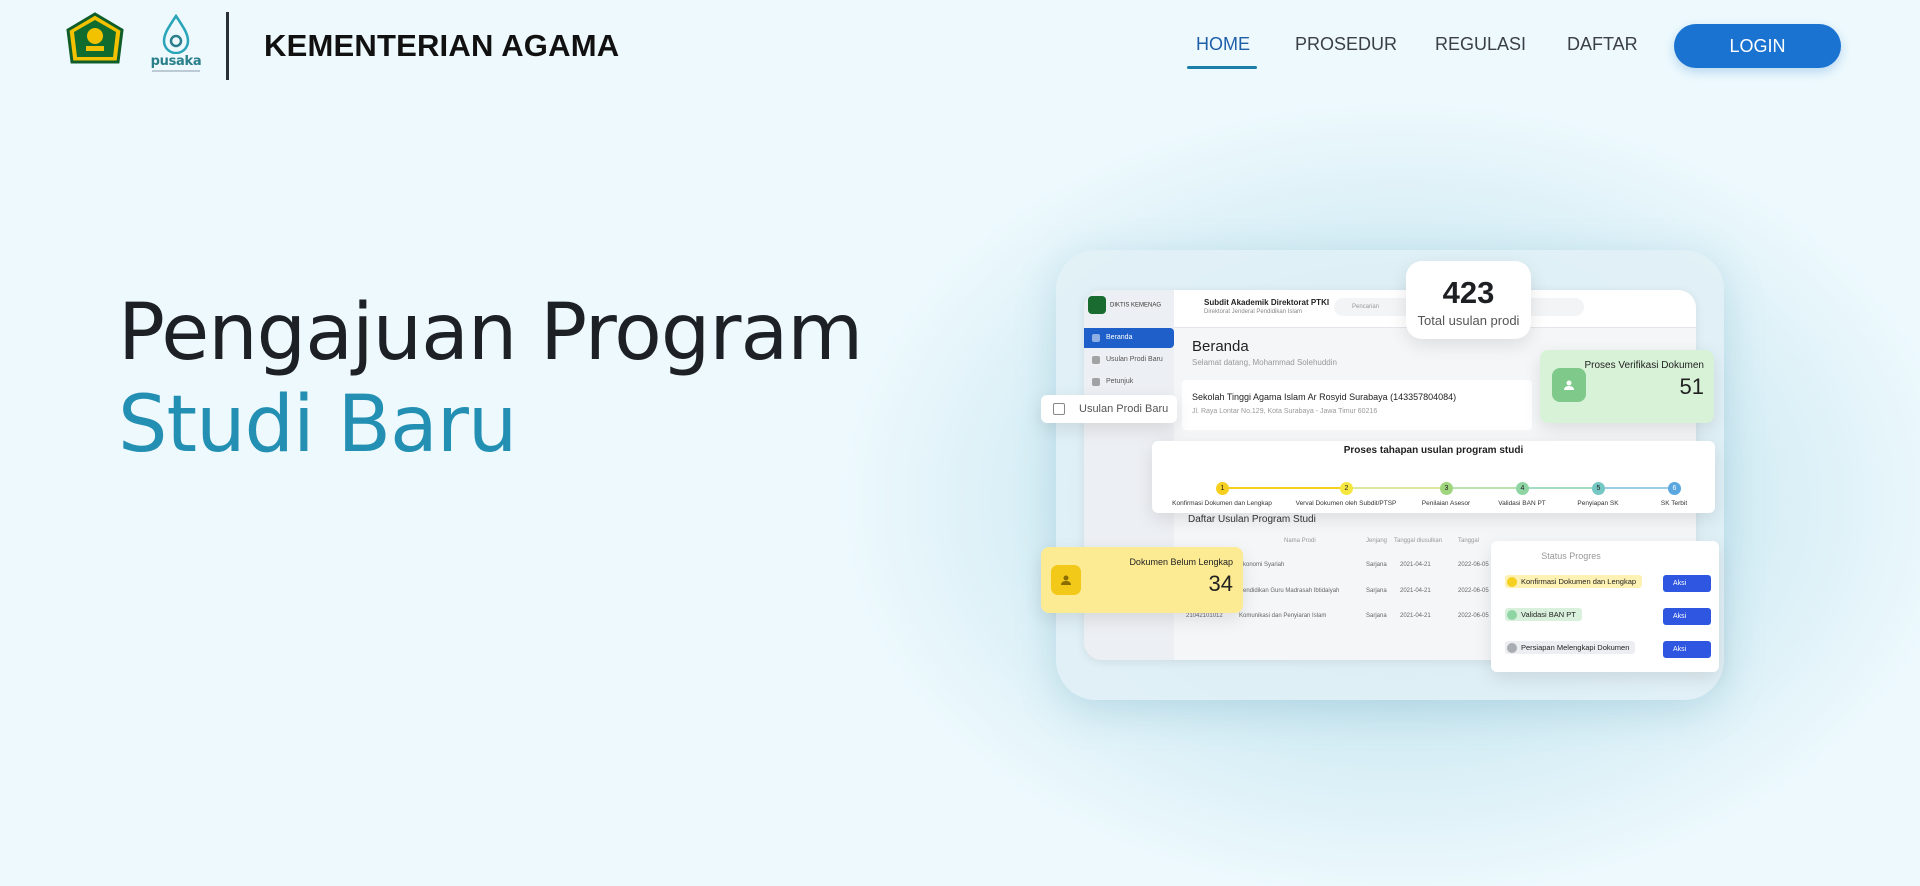 Image resolution: width=1920 pixels, height=886 pixels. What do you see at coordinates (1579, 581) in the screenshot?
I see `status-row-label: Konfirmasi Dokumen dan Lengkap` at bounding box center [1579, 581].